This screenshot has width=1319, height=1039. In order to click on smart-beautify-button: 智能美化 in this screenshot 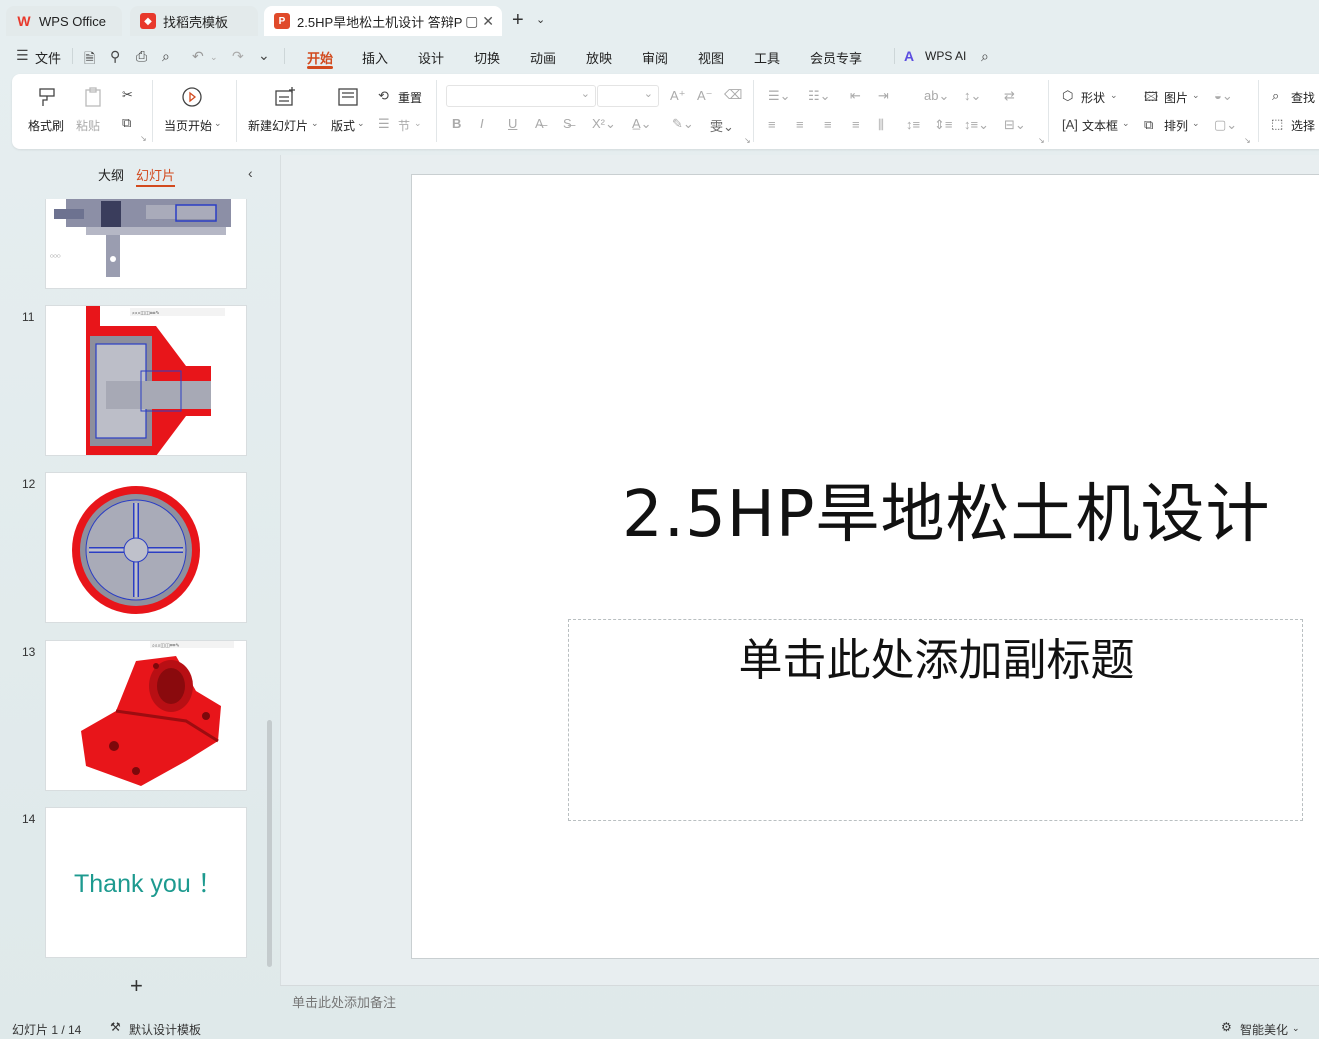, I will do `click(1264, 1029)`.